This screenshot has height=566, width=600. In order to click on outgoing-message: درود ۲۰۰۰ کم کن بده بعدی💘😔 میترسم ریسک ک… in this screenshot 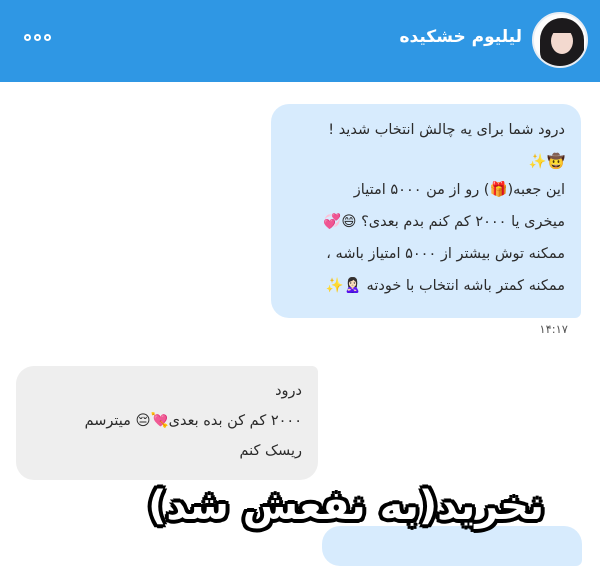, I will do `click(167, 423)`.